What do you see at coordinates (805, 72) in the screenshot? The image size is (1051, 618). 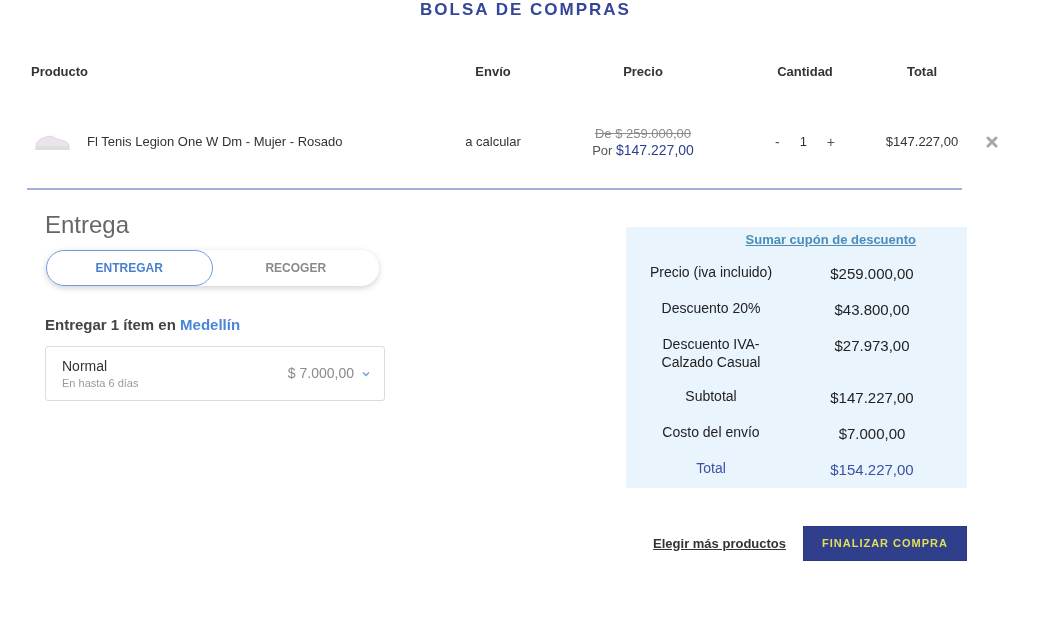 I see `column-header: Cantidad` at bounding box center [805, 72].